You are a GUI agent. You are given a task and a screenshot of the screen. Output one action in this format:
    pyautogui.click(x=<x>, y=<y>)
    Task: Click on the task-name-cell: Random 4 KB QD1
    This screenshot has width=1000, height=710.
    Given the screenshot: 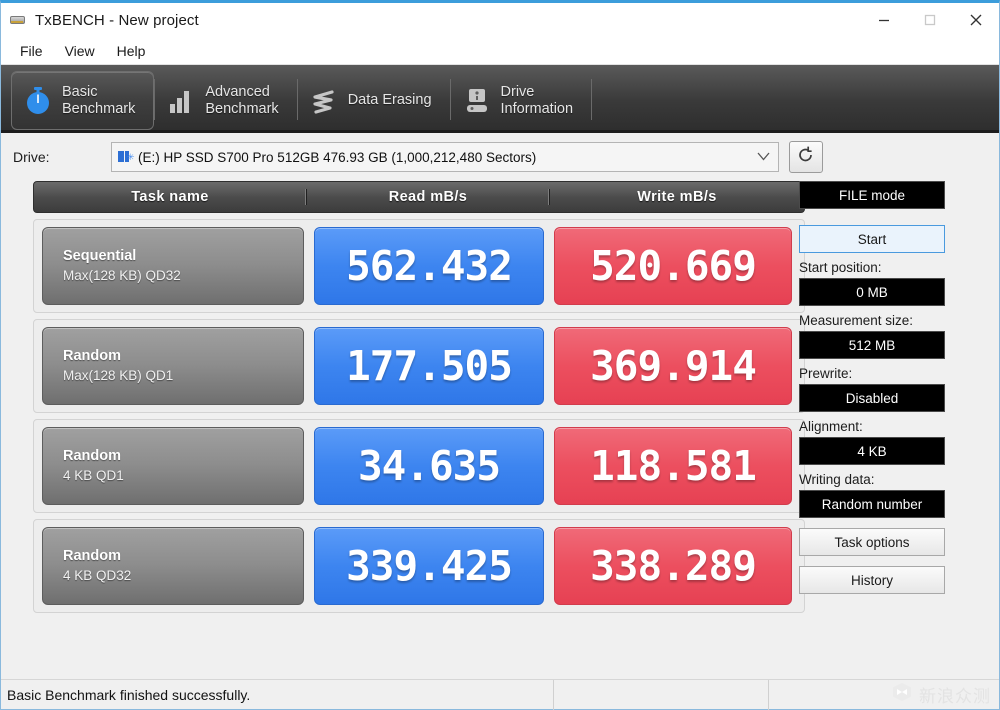 What is the action you would take?
    pyautogui.click(x=173, y=466)
    